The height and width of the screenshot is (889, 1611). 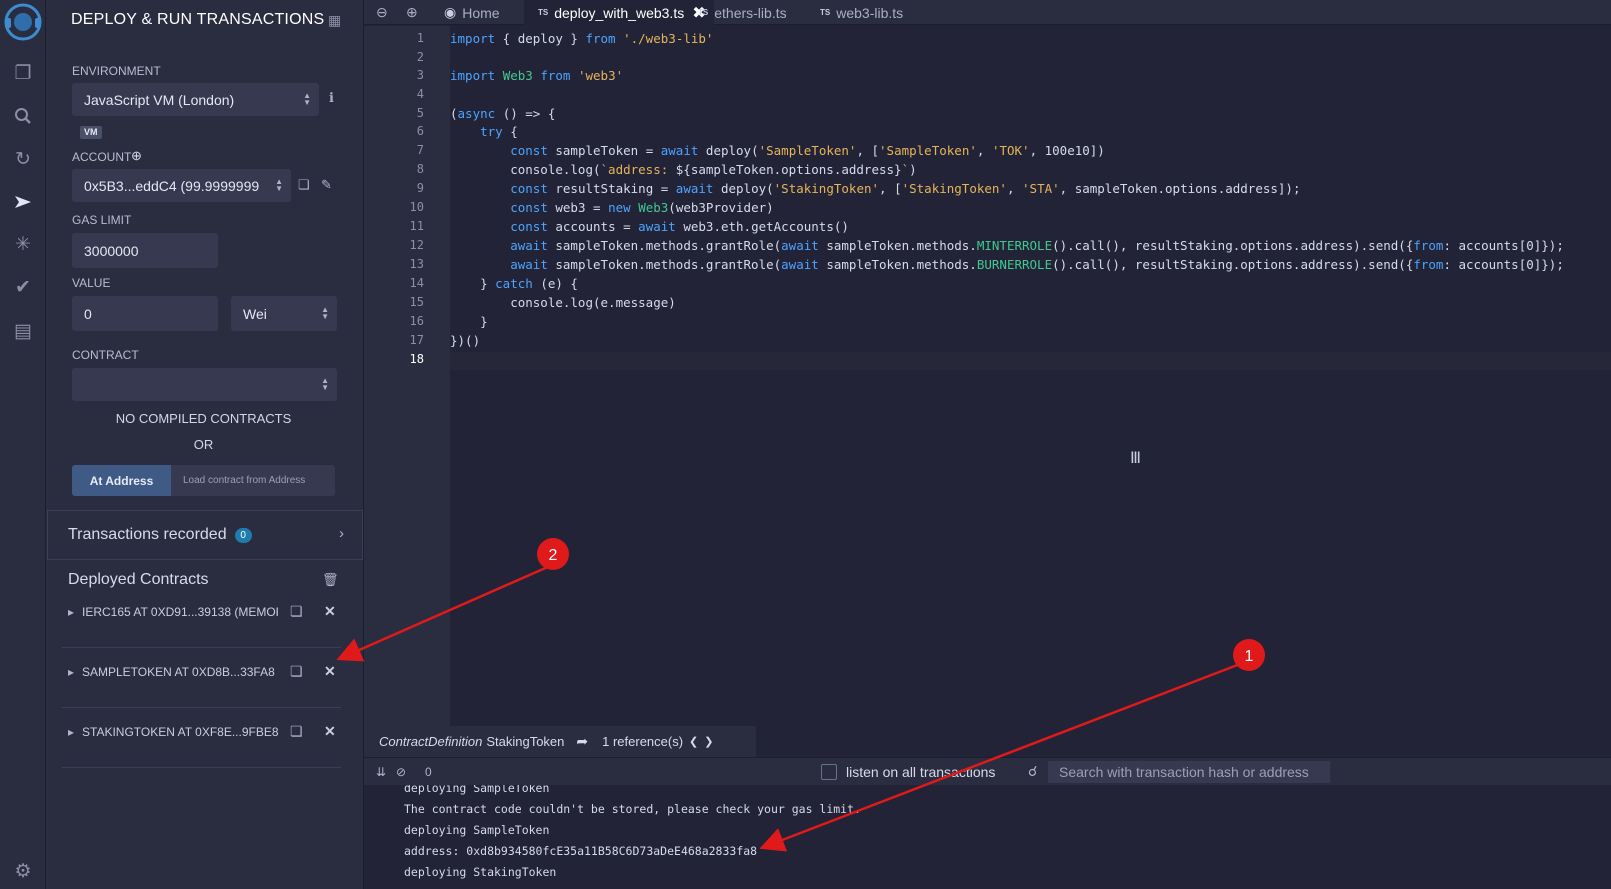 I want to click on zoom-in-icon: ⊕, so click(x=412, y=12).